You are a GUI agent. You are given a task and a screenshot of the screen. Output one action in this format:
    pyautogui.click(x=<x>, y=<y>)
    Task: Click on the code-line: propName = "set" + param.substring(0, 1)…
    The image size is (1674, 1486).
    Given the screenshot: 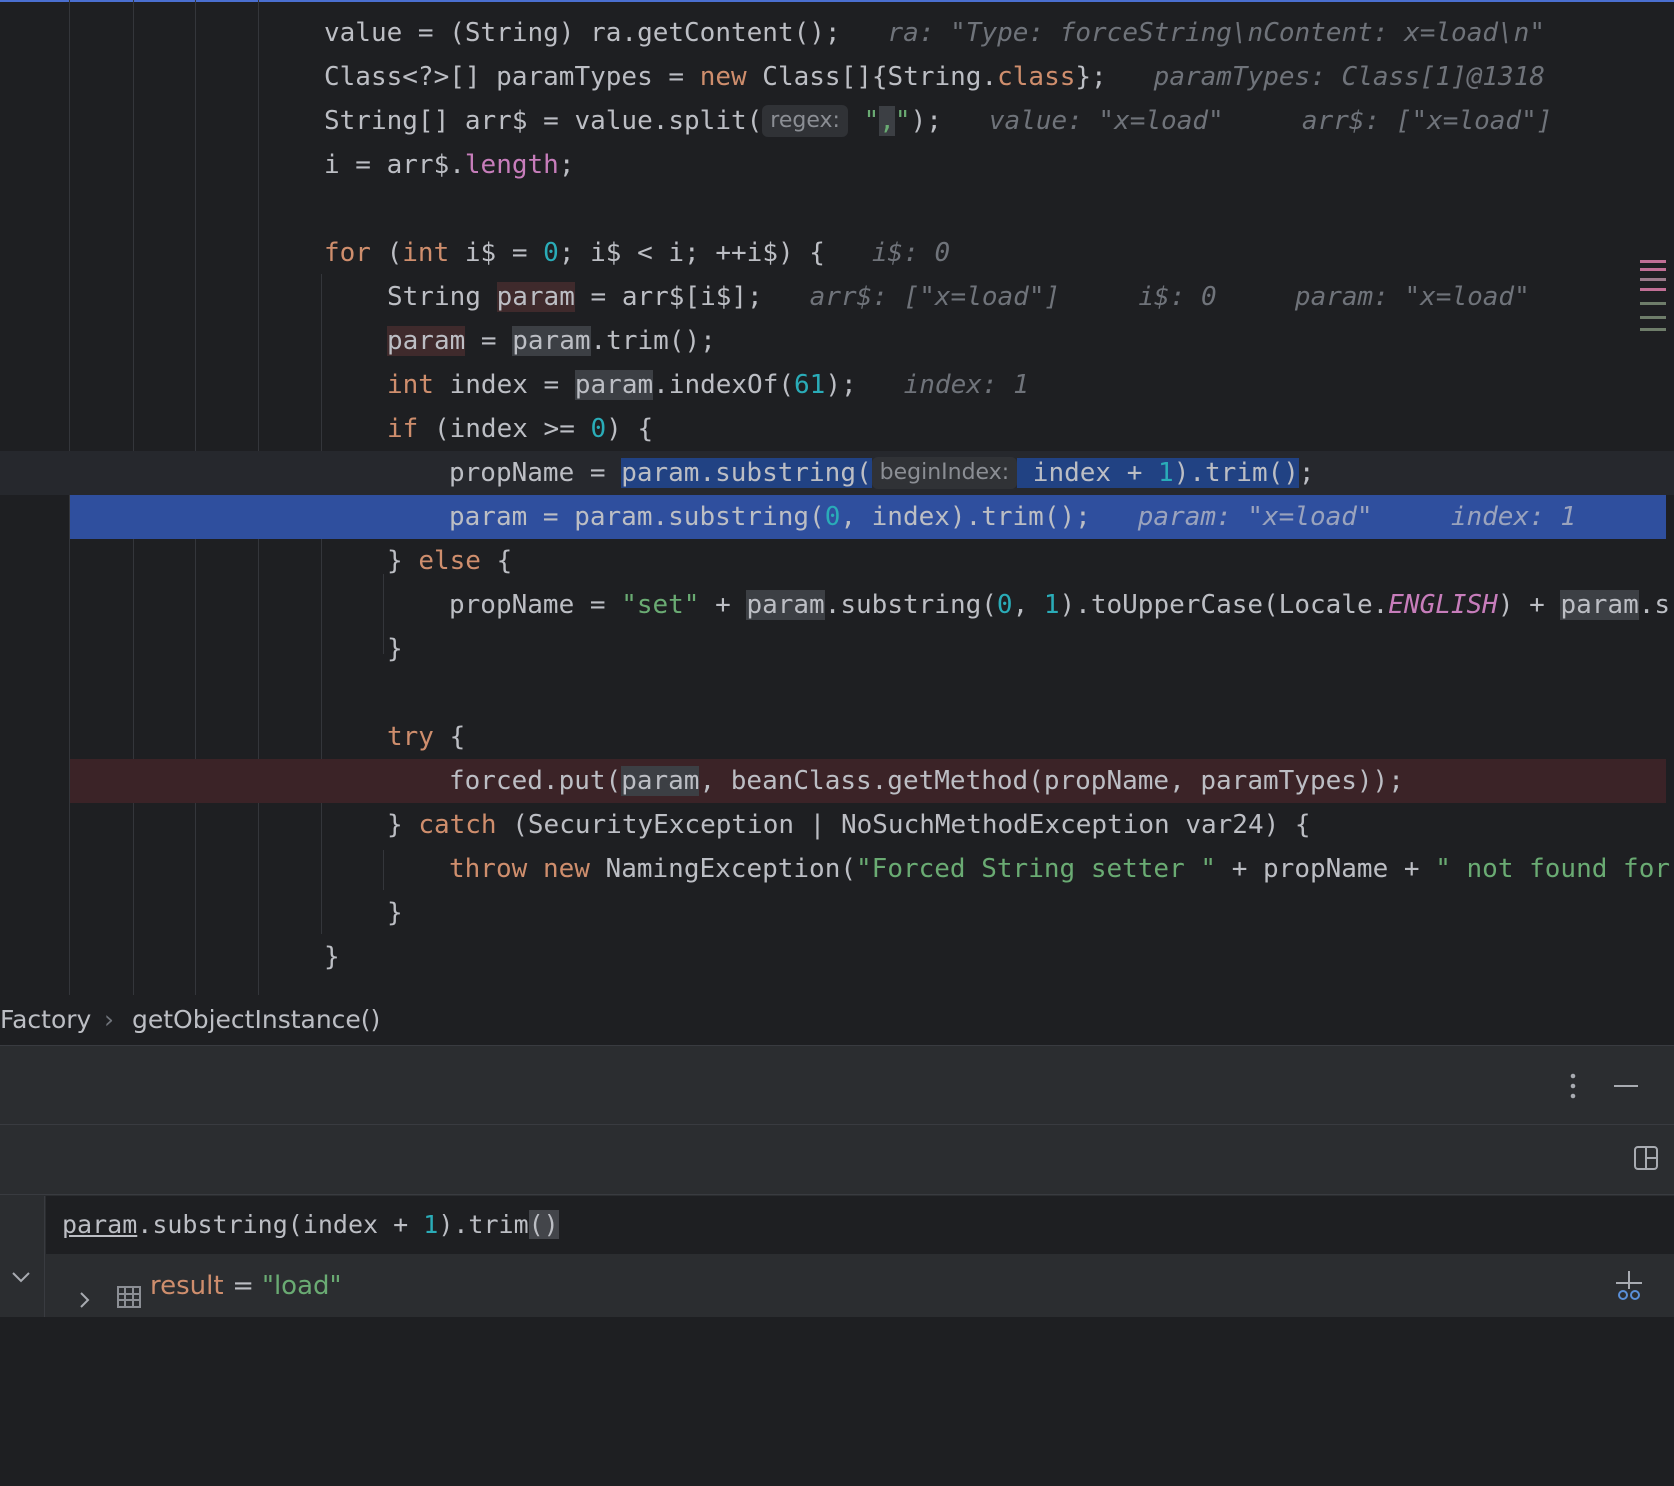 What is the action you would take?
    pyautogui.click(x=837, y=605)
    